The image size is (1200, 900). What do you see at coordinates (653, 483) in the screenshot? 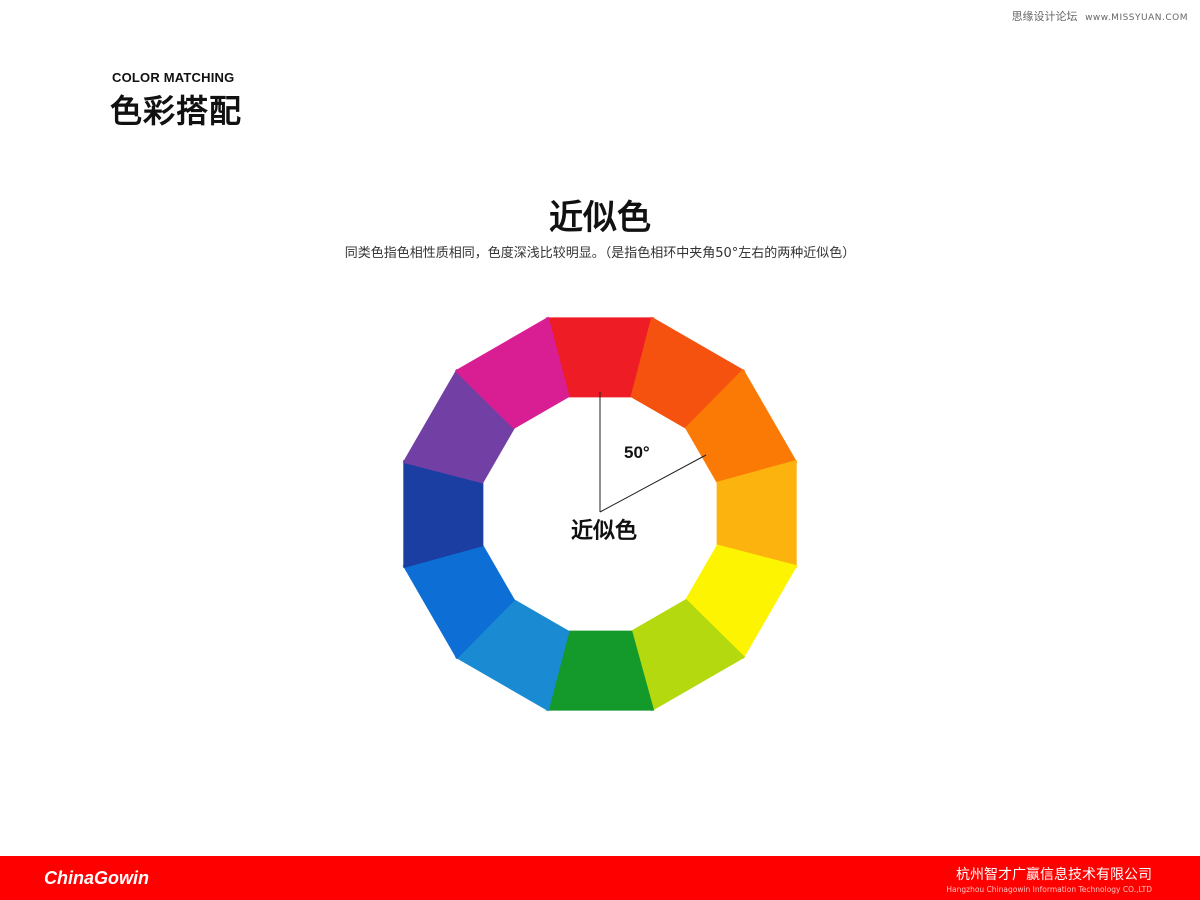
I see `angle-line-diagonal` at bounding box center [653, 483].